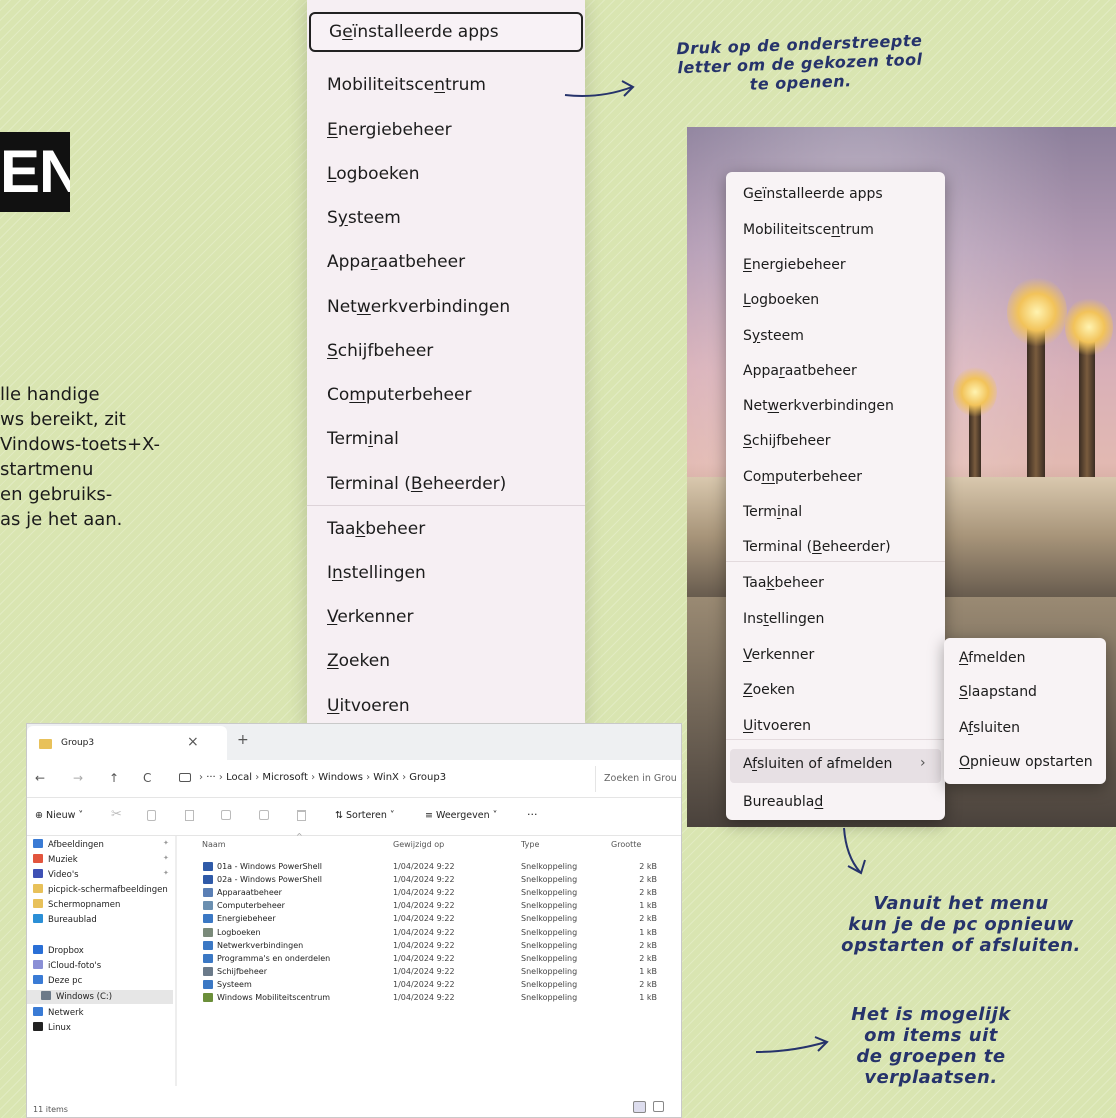 The height and width of the screenshot is (1118, 1116). Describe the element at coordinates (127, 743) in the screenshot. I see `tab-group3: Group3 ×` at that location.